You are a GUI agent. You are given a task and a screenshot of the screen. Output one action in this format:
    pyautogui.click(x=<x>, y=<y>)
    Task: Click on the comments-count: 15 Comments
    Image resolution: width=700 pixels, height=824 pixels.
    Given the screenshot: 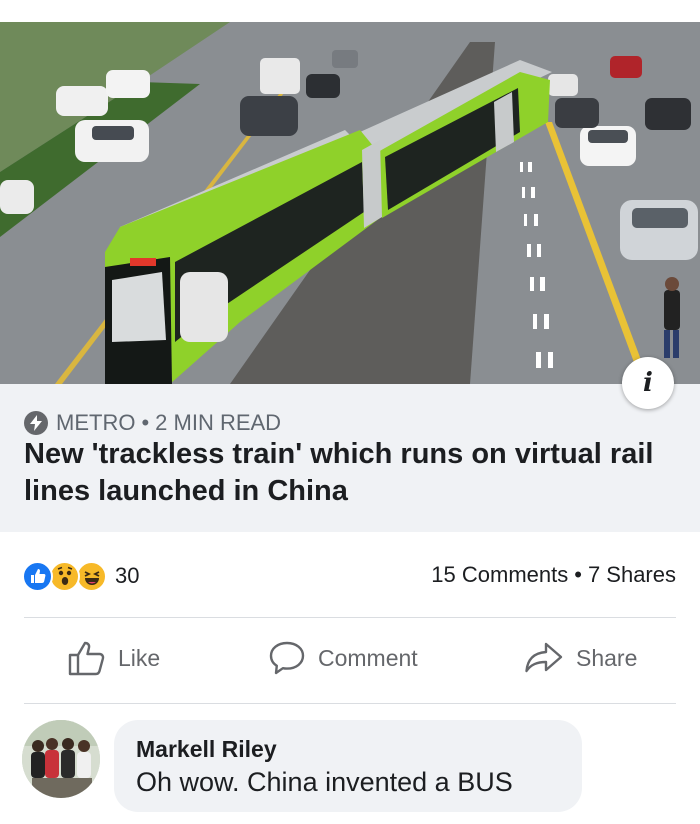 What is the action you would take?
    pyautogui.click(x=499, y=575)
    